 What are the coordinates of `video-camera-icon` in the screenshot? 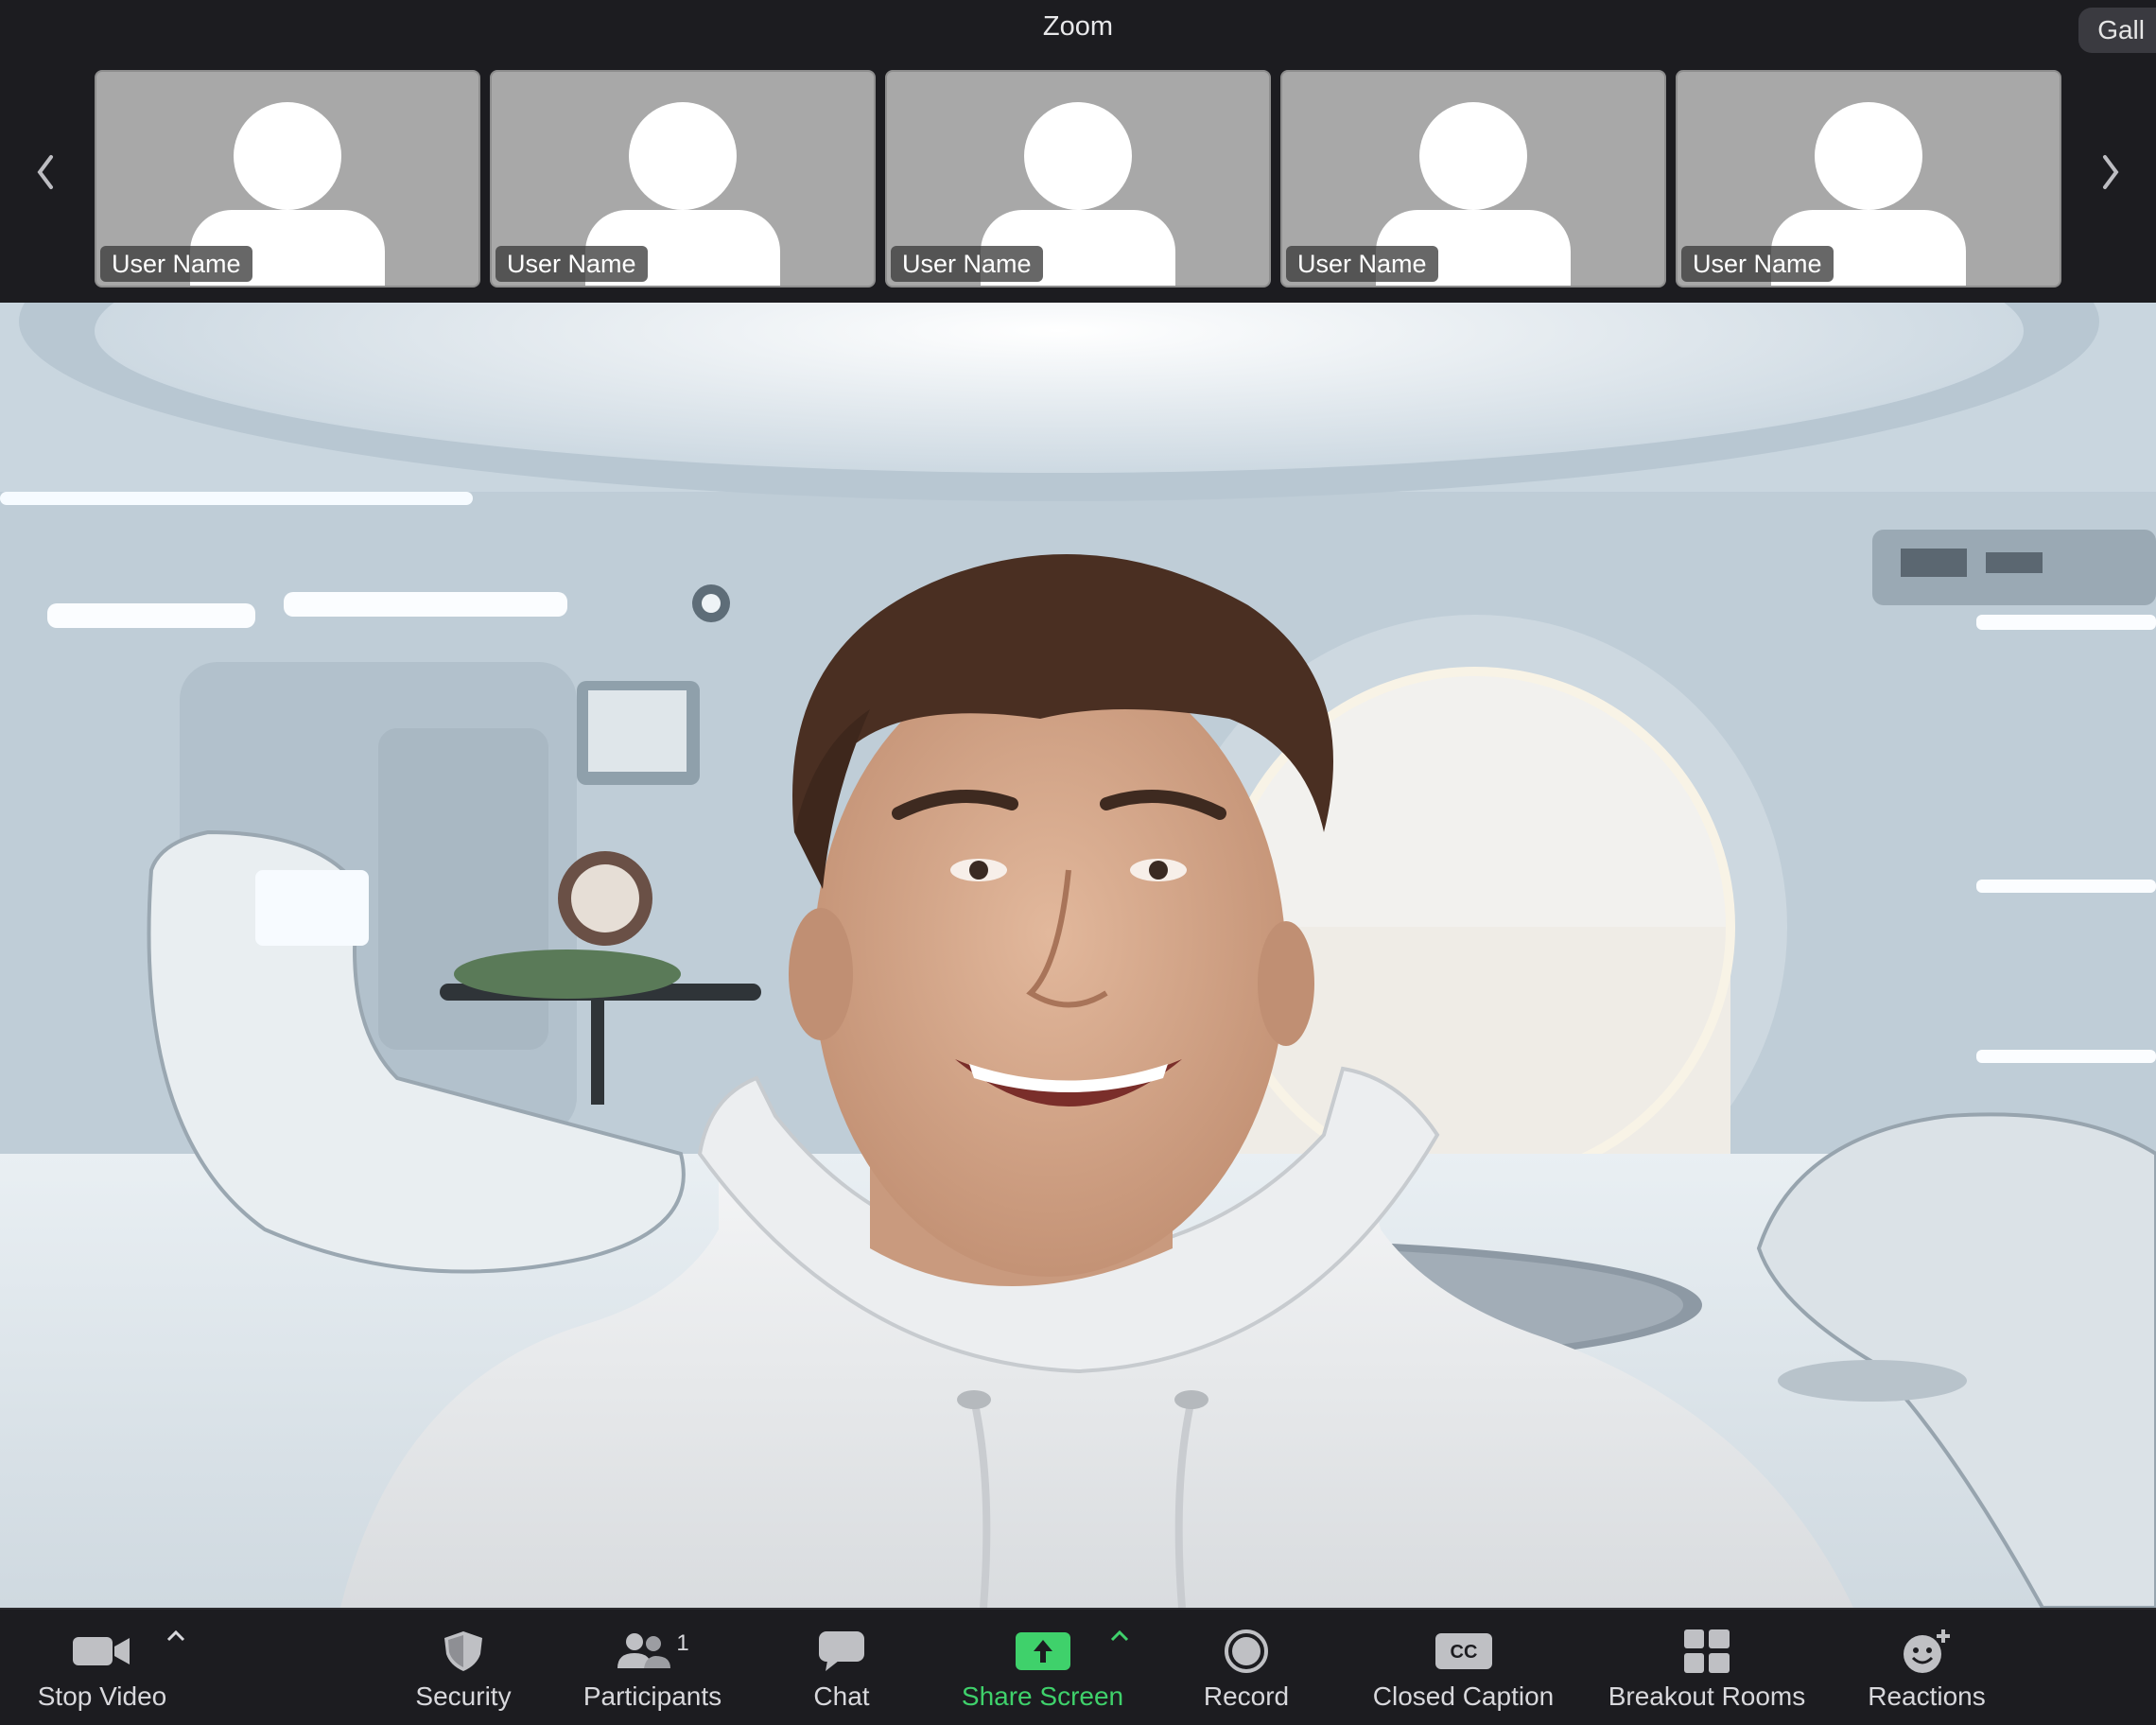 It's located at (101, 1651).